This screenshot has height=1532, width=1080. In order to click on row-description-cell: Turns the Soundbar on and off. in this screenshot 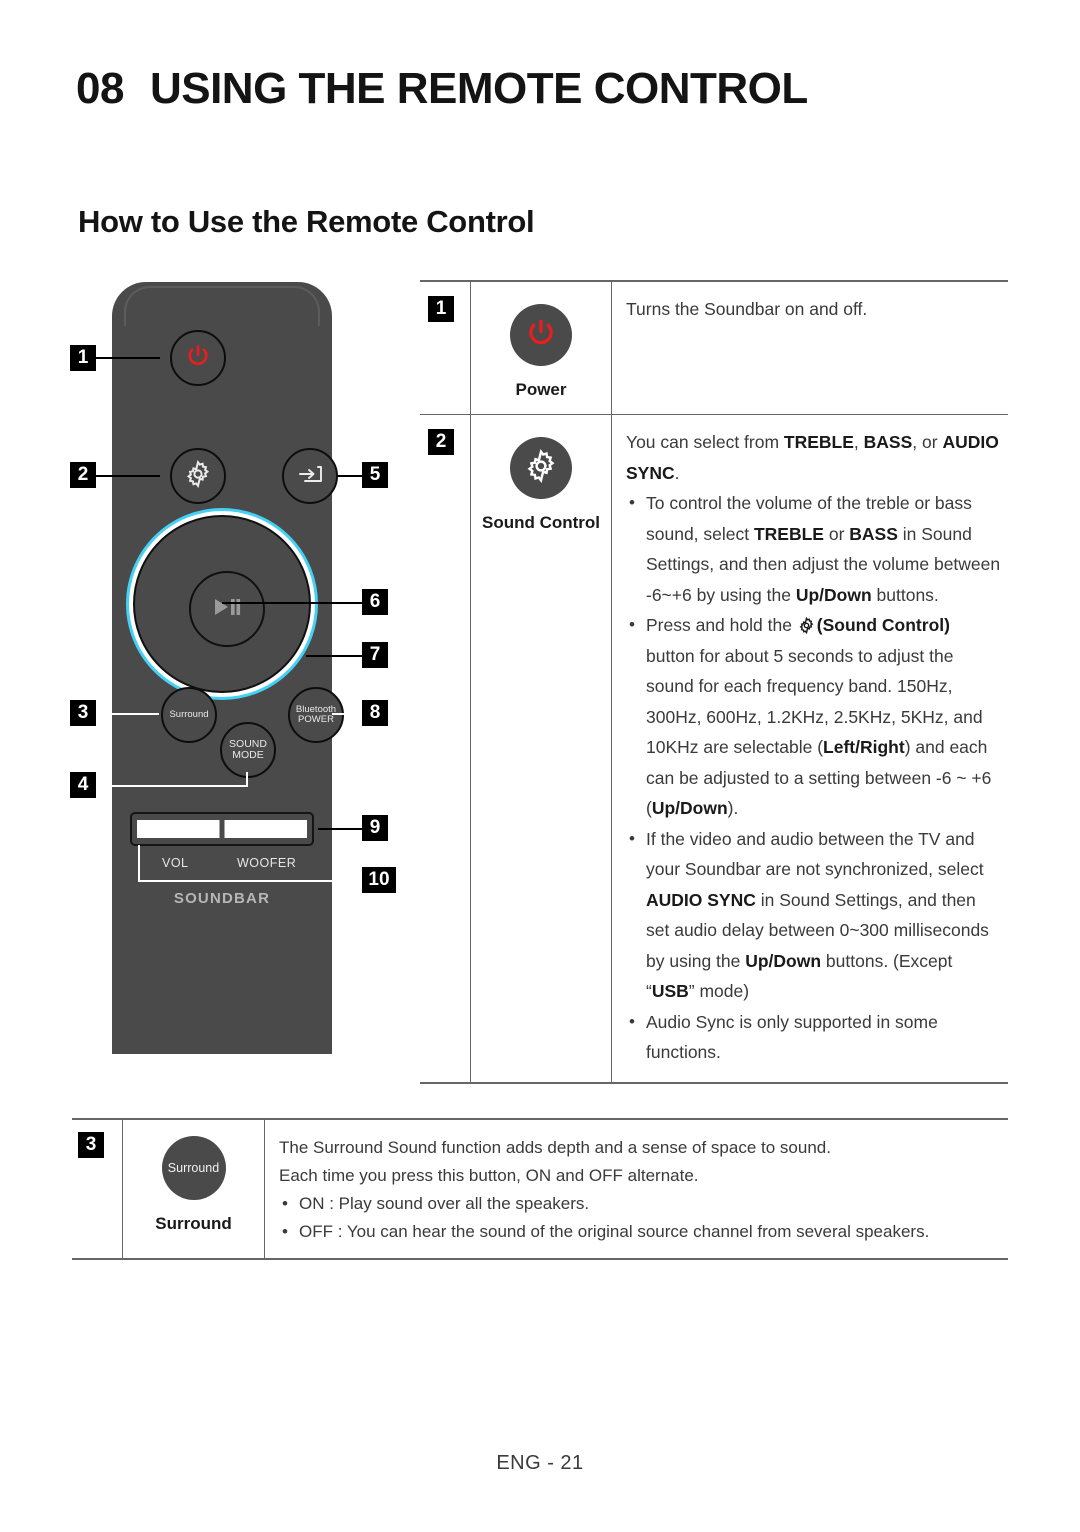, I will do `click(810, 348)`.